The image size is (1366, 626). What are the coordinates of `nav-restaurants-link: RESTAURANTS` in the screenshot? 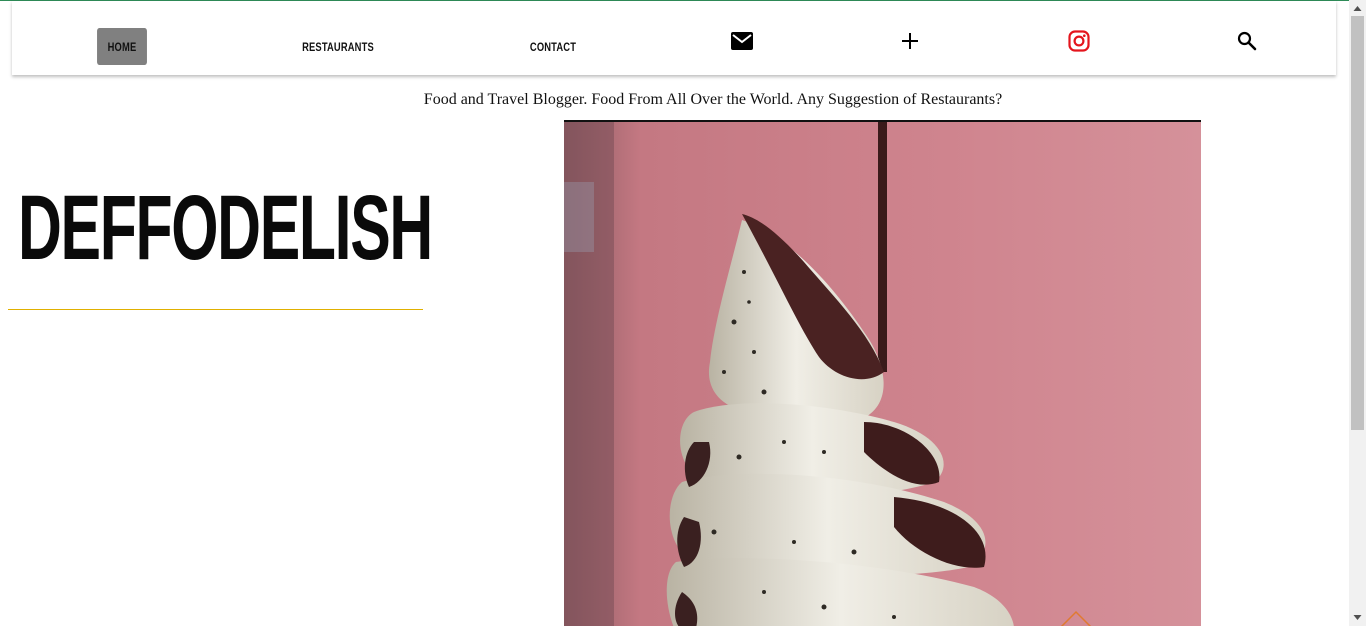 It's located at (338, 46).